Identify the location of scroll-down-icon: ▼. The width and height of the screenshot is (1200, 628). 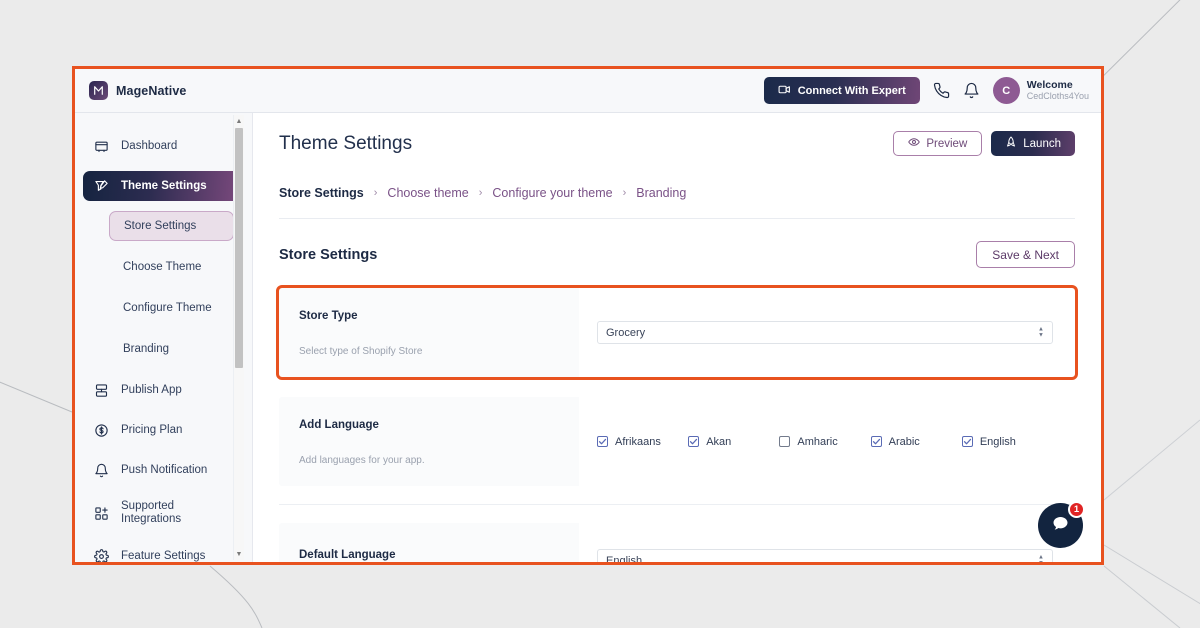
(239, 554).